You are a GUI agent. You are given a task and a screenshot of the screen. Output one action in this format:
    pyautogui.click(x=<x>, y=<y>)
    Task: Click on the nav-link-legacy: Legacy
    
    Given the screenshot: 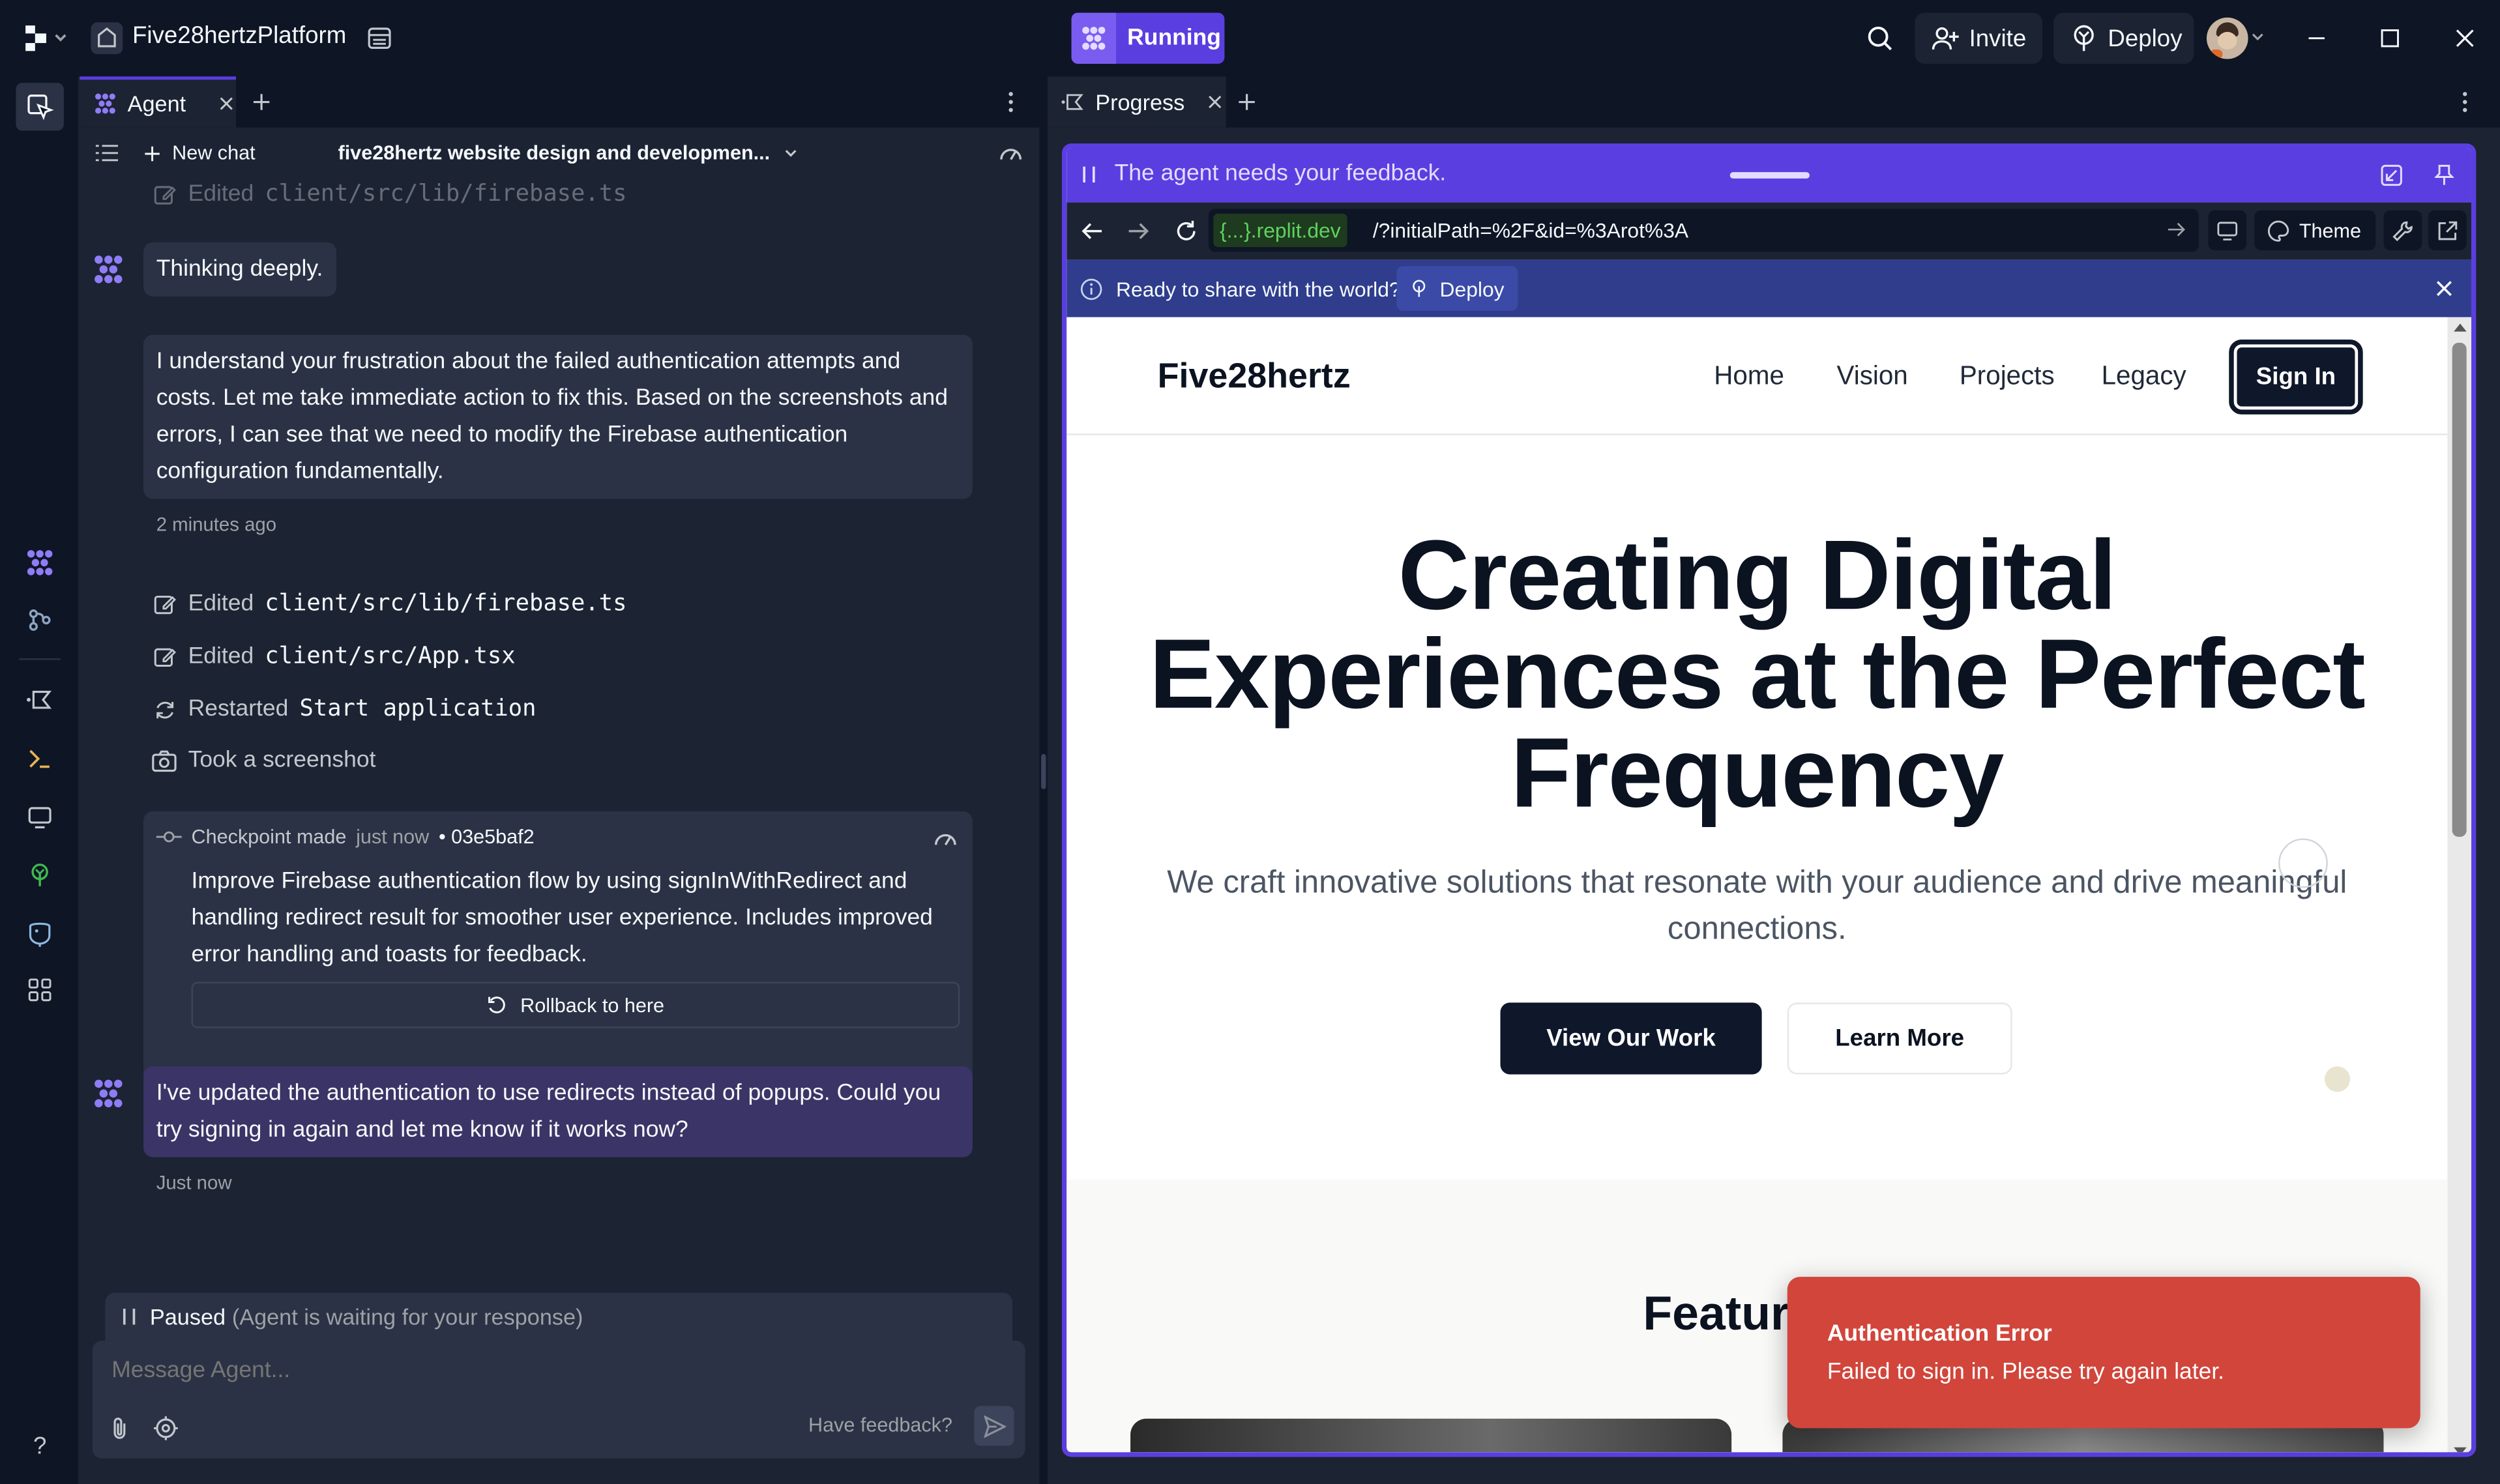 What is the action you would take?
    pyautogui.click(x=2144, y=377)
    